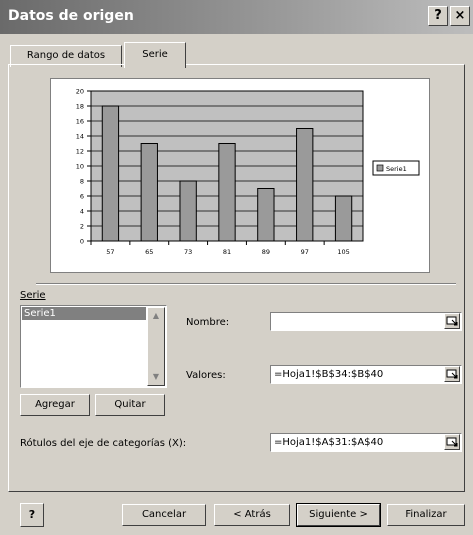  What do you see at coordinates (227, 252) in the screenshot?
I see `x-tick-label: 81` at bounding box center [227, 252].